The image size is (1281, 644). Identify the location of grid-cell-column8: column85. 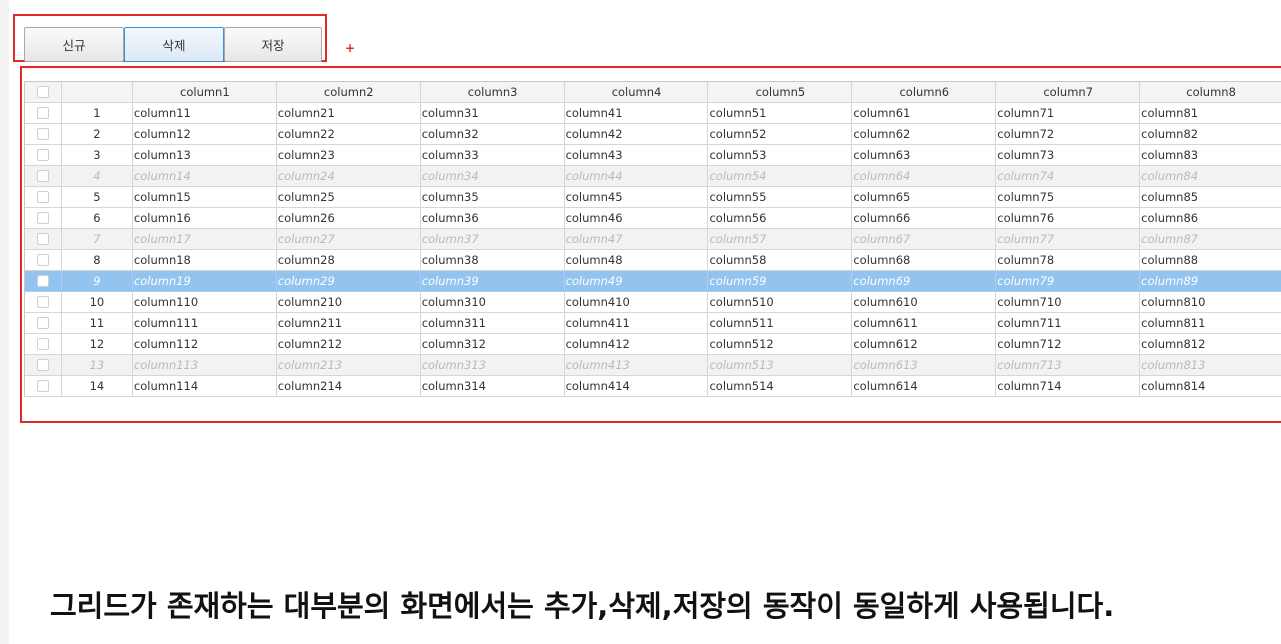
(1210, 197).